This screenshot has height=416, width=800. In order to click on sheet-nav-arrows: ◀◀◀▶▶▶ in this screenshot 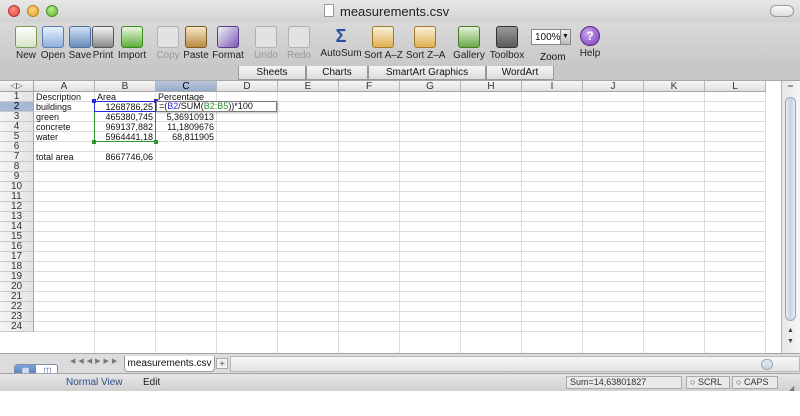, I will do `click(95, 363)`.